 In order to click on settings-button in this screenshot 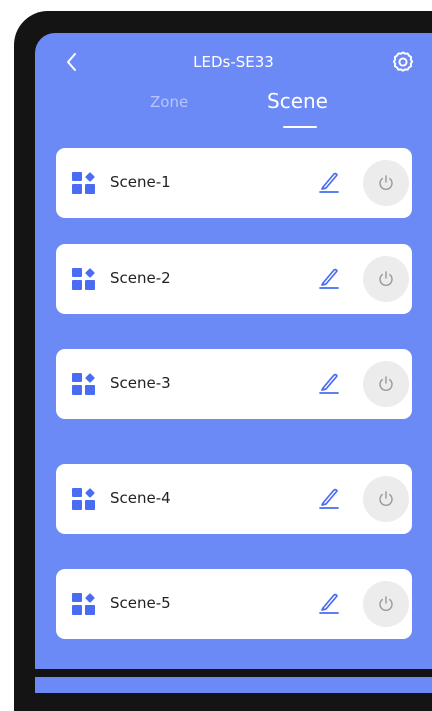, I will do `click(403, 62)`.